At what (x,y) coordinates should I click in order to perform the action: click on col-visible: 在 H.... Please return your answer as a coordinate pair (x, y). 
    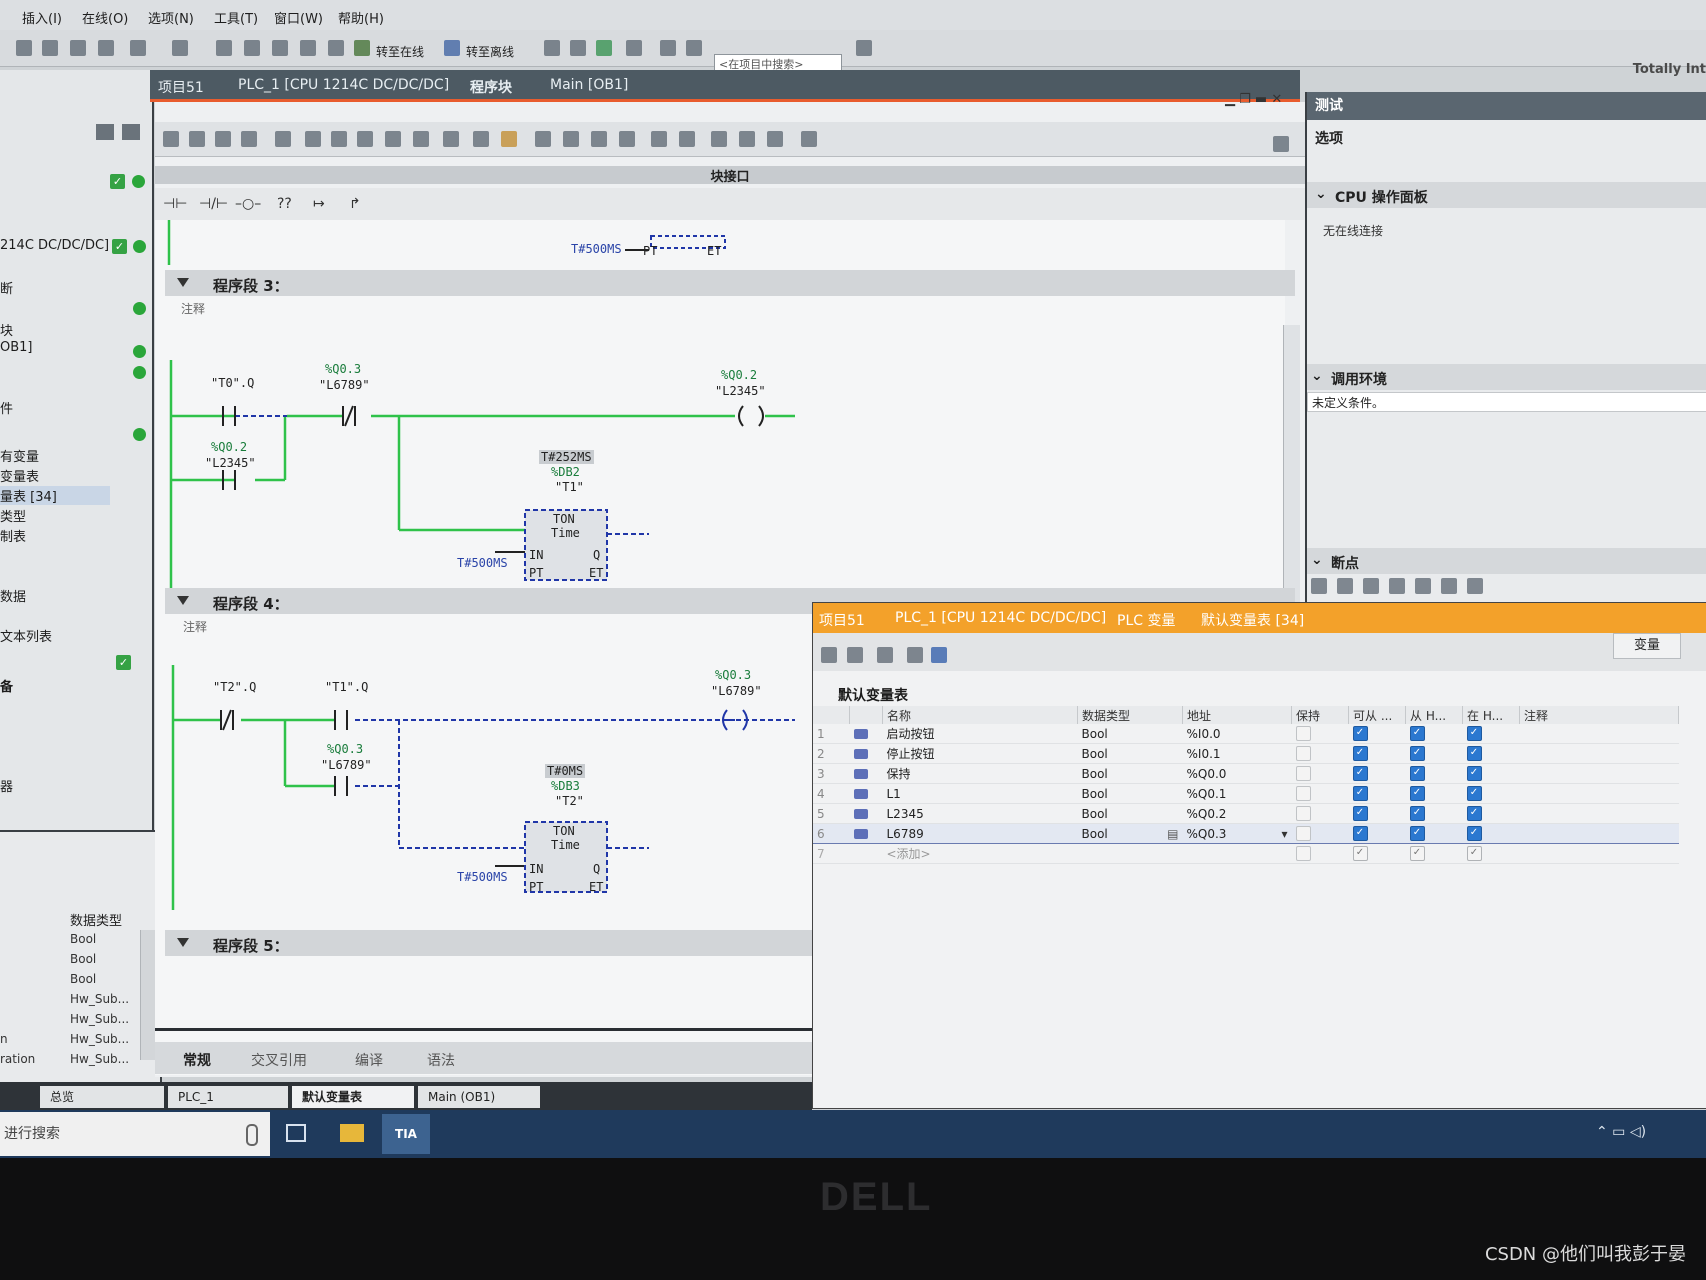
    Looking at the image, I should click on (1491, 715).